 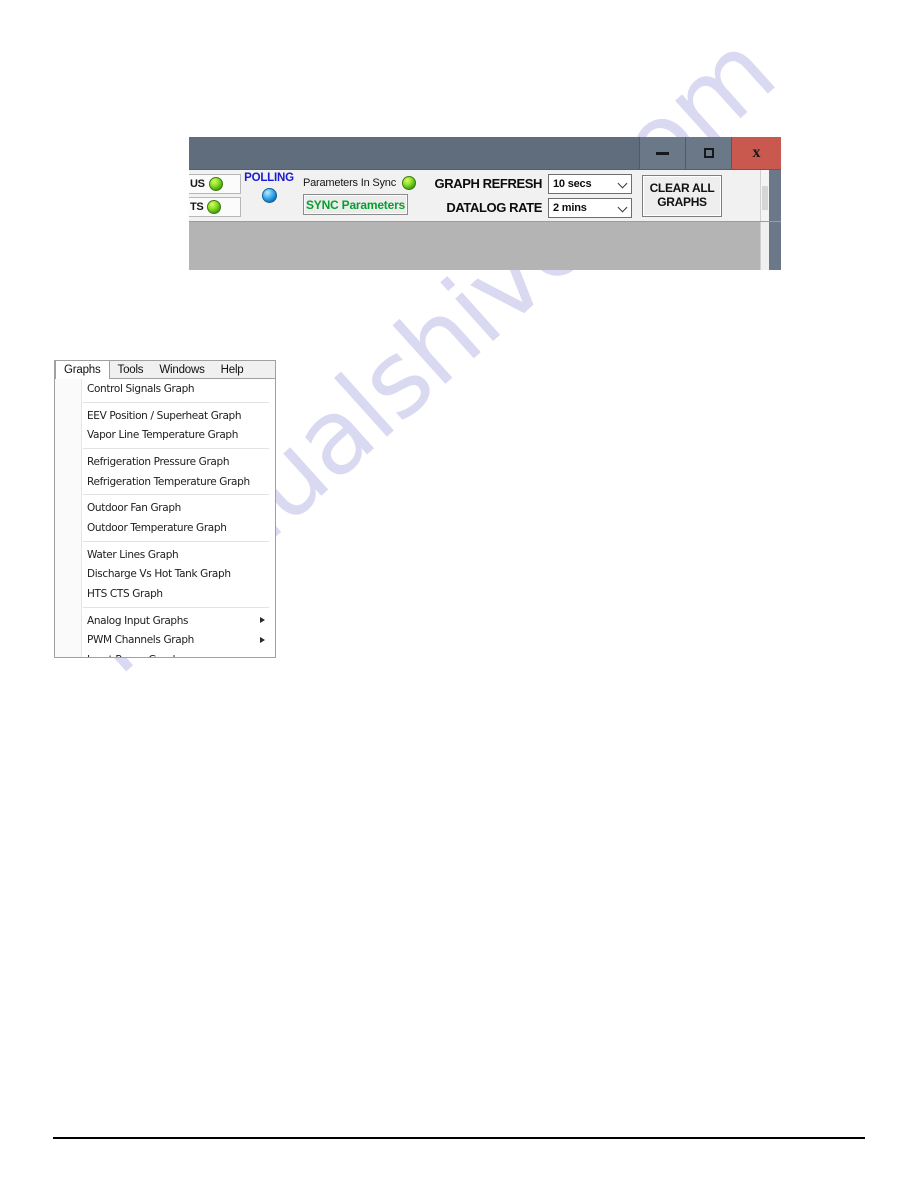 I want to click on minimize-icon, so click(x=662, y=153).